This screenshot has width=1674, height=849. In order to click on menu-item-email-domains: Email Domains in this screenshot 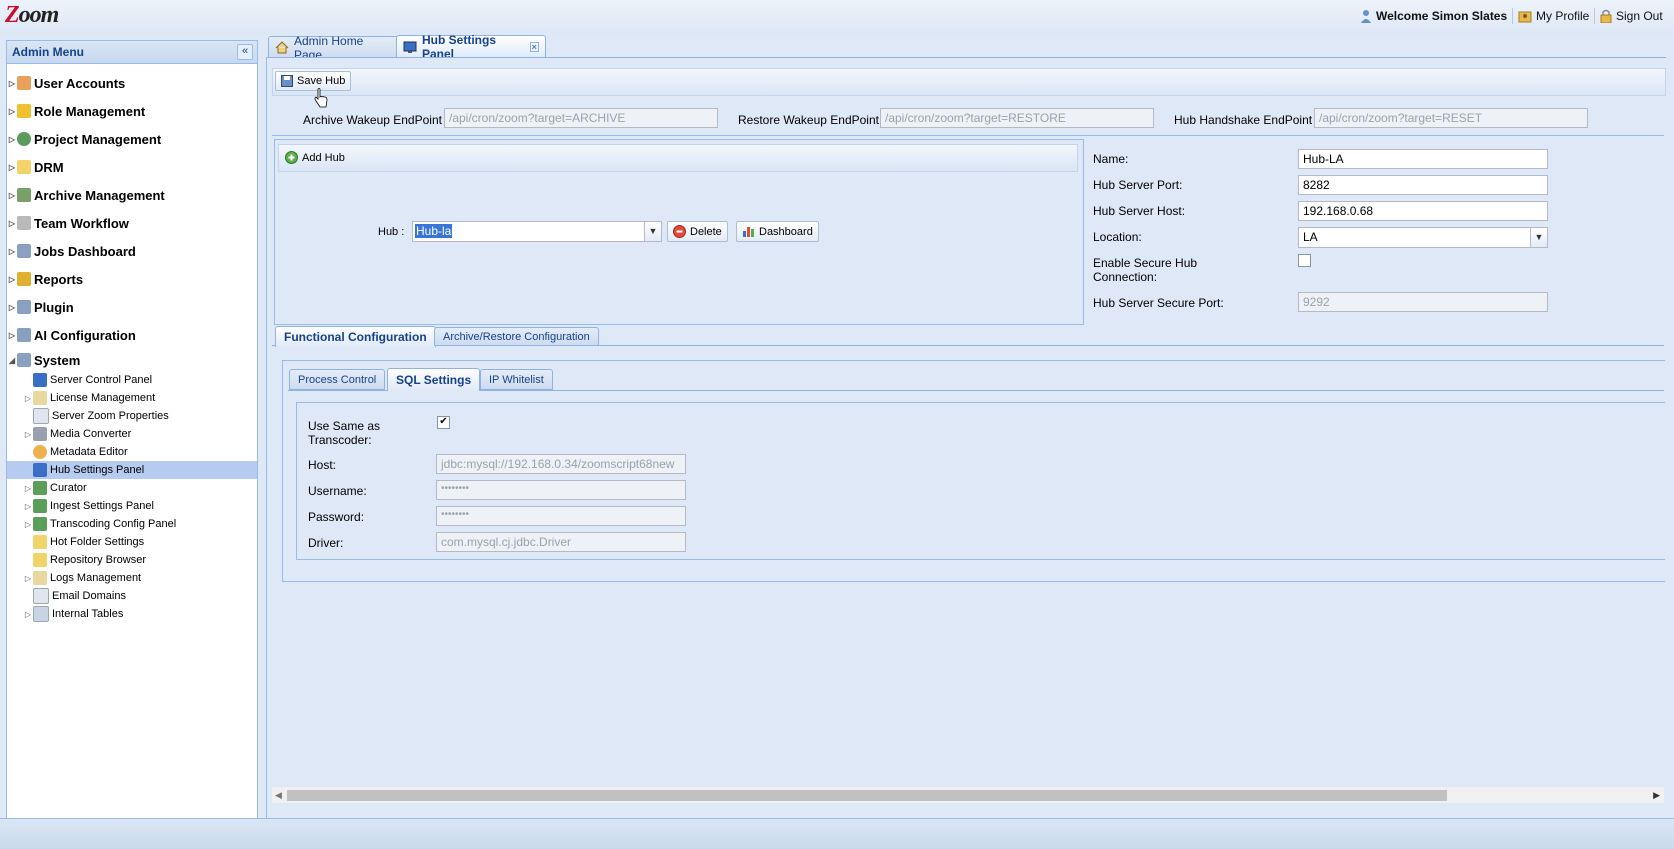, I will do `click(140, 596)`.